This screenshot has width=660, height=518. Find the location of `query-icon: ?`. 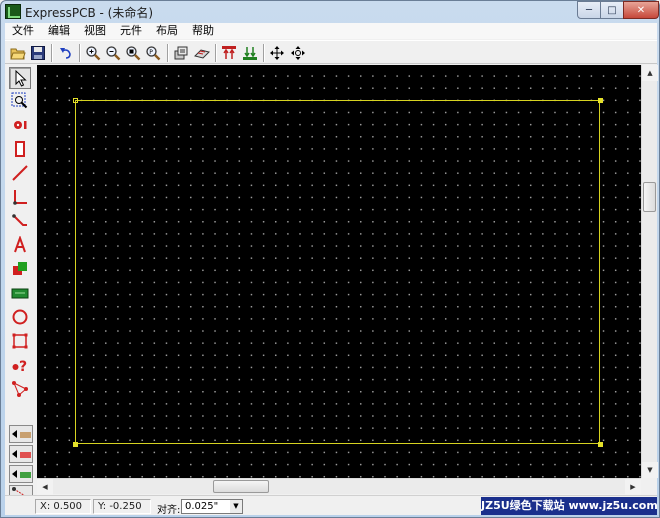

query-icon: ? is located at coordinates (20, 365).